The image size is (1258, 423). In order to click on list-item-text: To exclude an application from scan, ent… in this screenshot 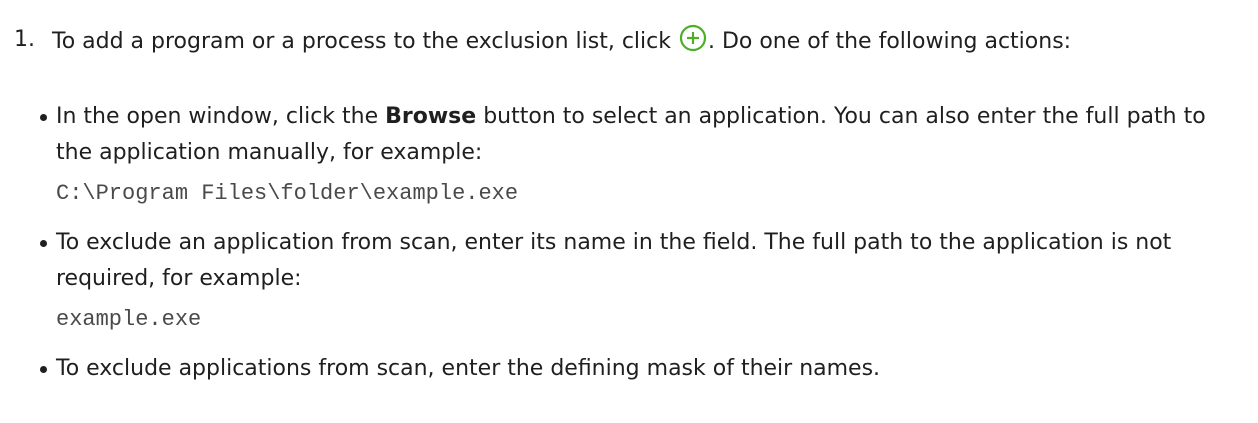, I will do `click(614, 260)`.